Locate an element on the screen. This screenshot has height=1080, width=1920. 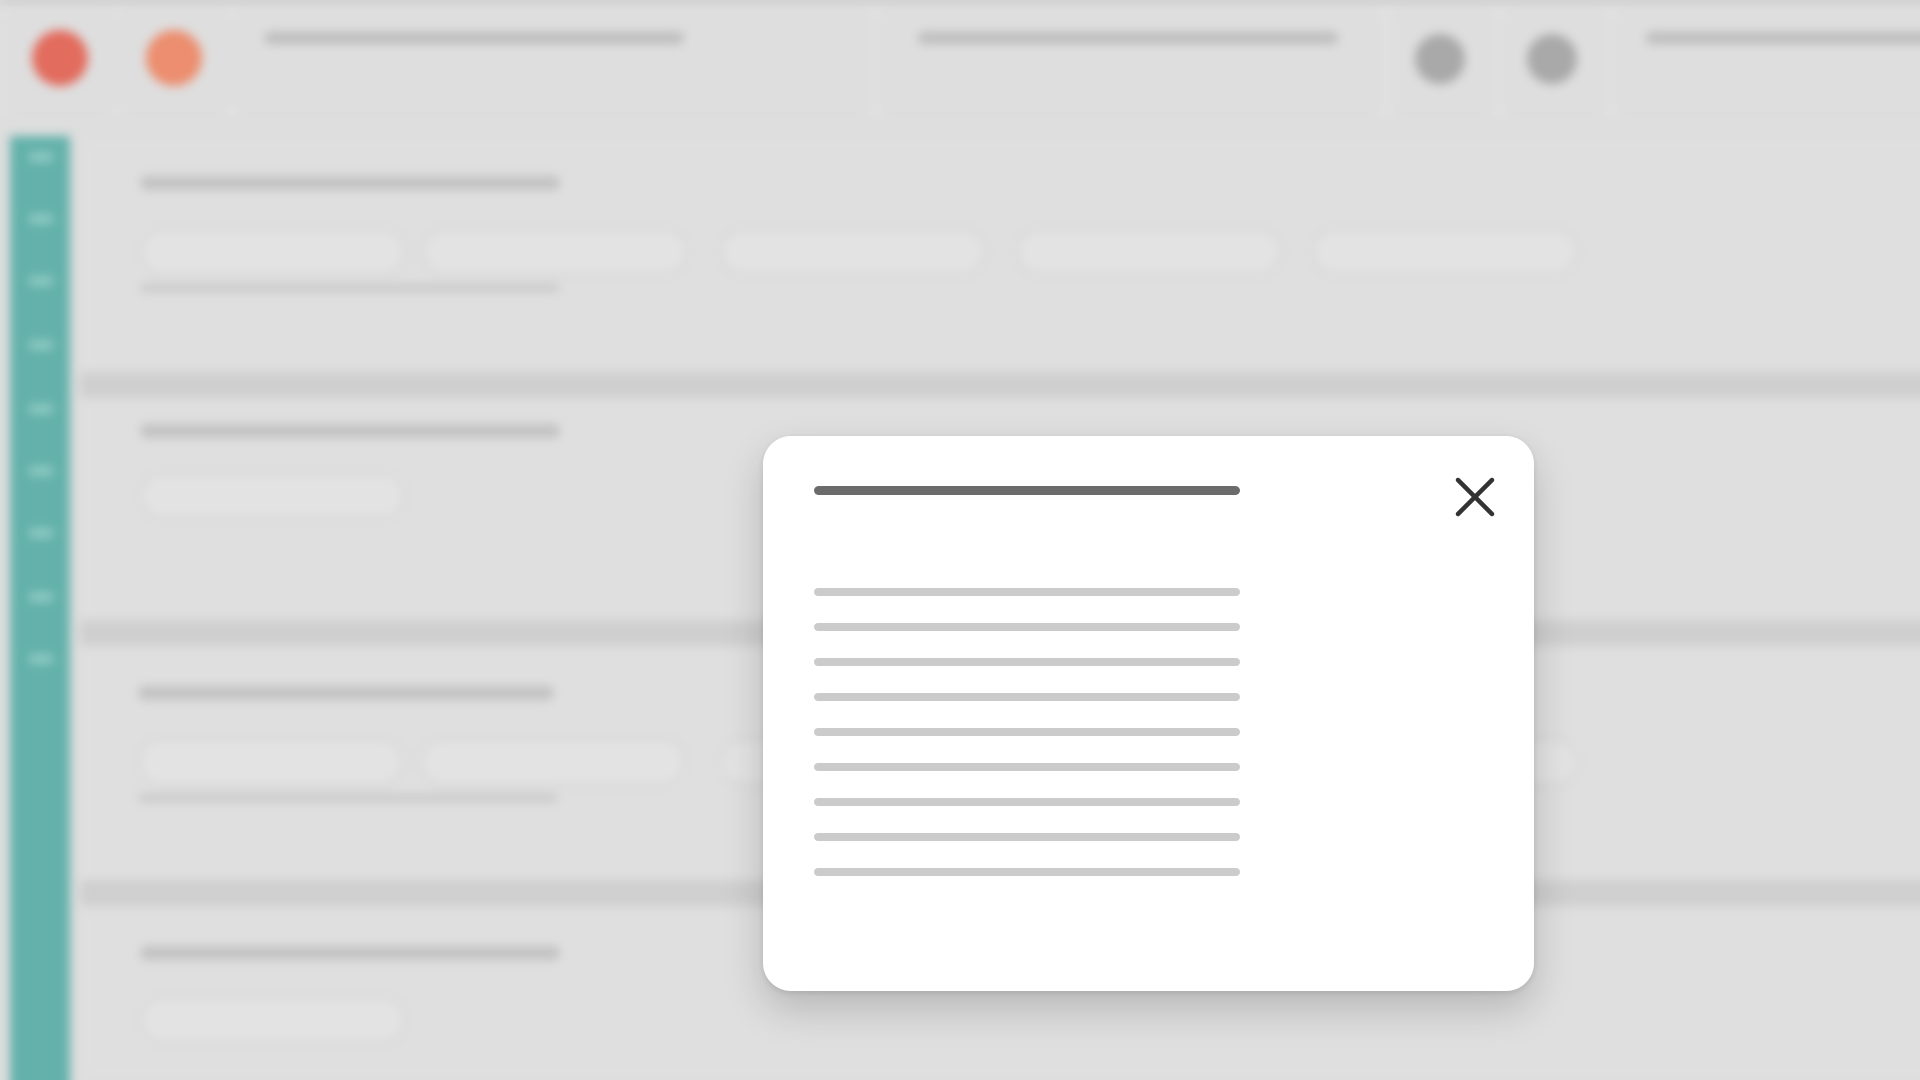
close-icon is located at coordinates (1475, 497).